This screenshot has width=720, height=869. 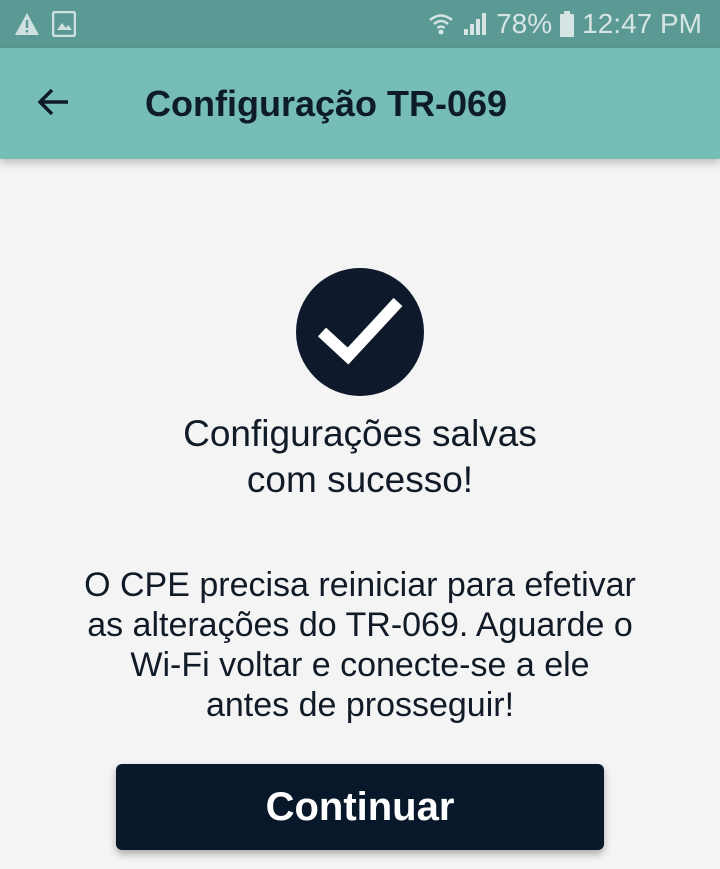 I want to click on status-bar-notifications, so click(x=45, y=24).